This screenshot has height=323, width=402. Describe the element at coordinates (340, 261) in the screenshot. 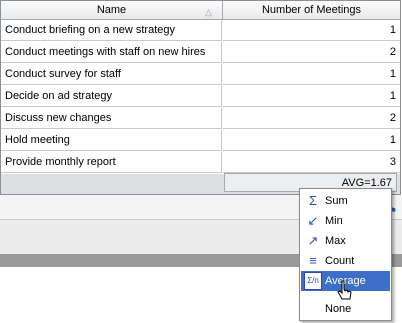

I see `menu-item-label: Count` at that location.